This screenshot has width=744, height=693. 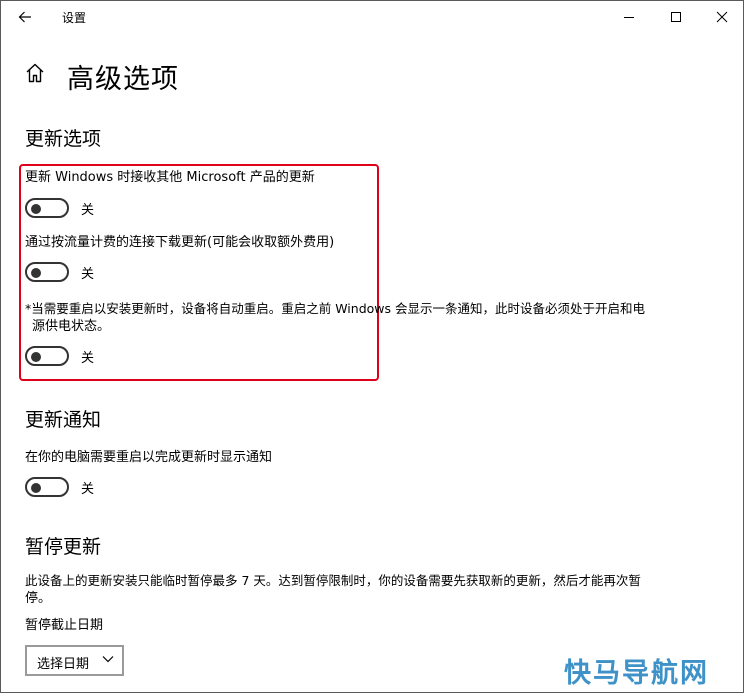 I want to click on other-products-state: 关, so click(x=88, y=210).